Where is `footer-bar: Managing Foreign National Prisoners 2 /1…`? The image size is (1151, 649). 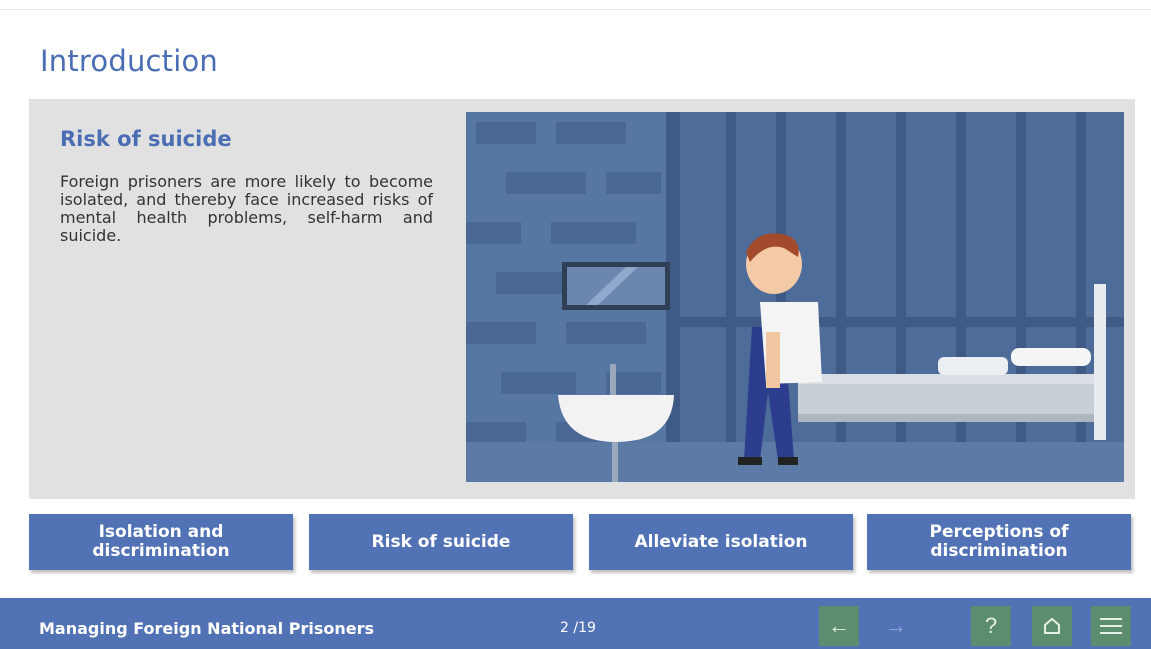
footer-bar: Managing Foreign National Prisoners 2 /1… is located at coordinates (575, 623).